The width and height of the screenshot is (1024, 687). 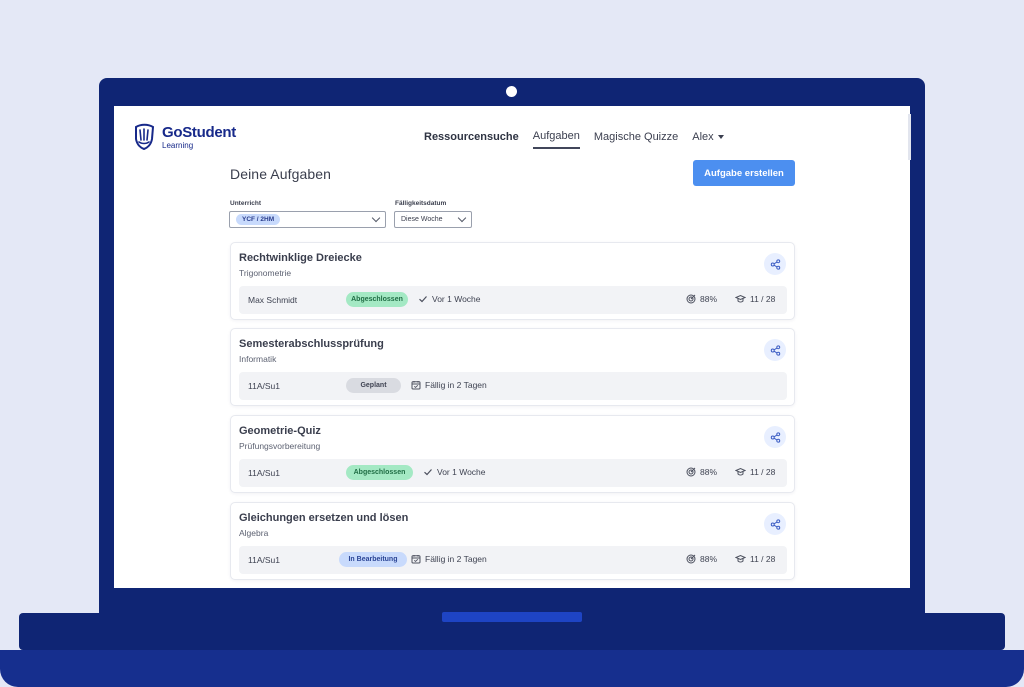 What do you see at coordinates (311, 344) in the screenshot?
I see `assignment-title: Semesterabschlussprüfung` at bounding box center [311, 344].